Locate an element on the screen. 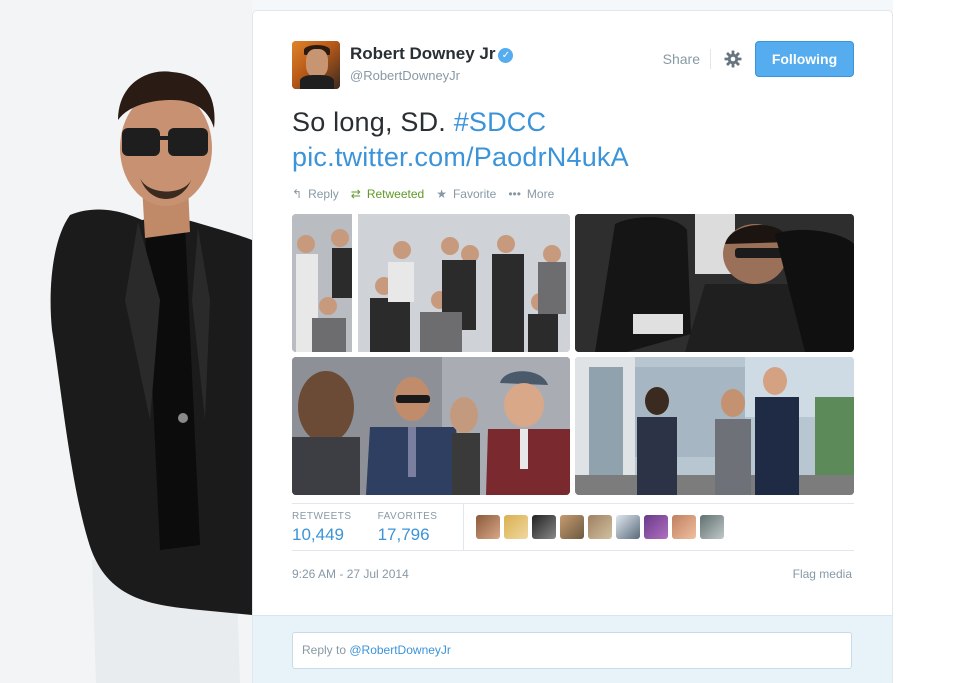  stats-divider is located at coordinates (464, 527).